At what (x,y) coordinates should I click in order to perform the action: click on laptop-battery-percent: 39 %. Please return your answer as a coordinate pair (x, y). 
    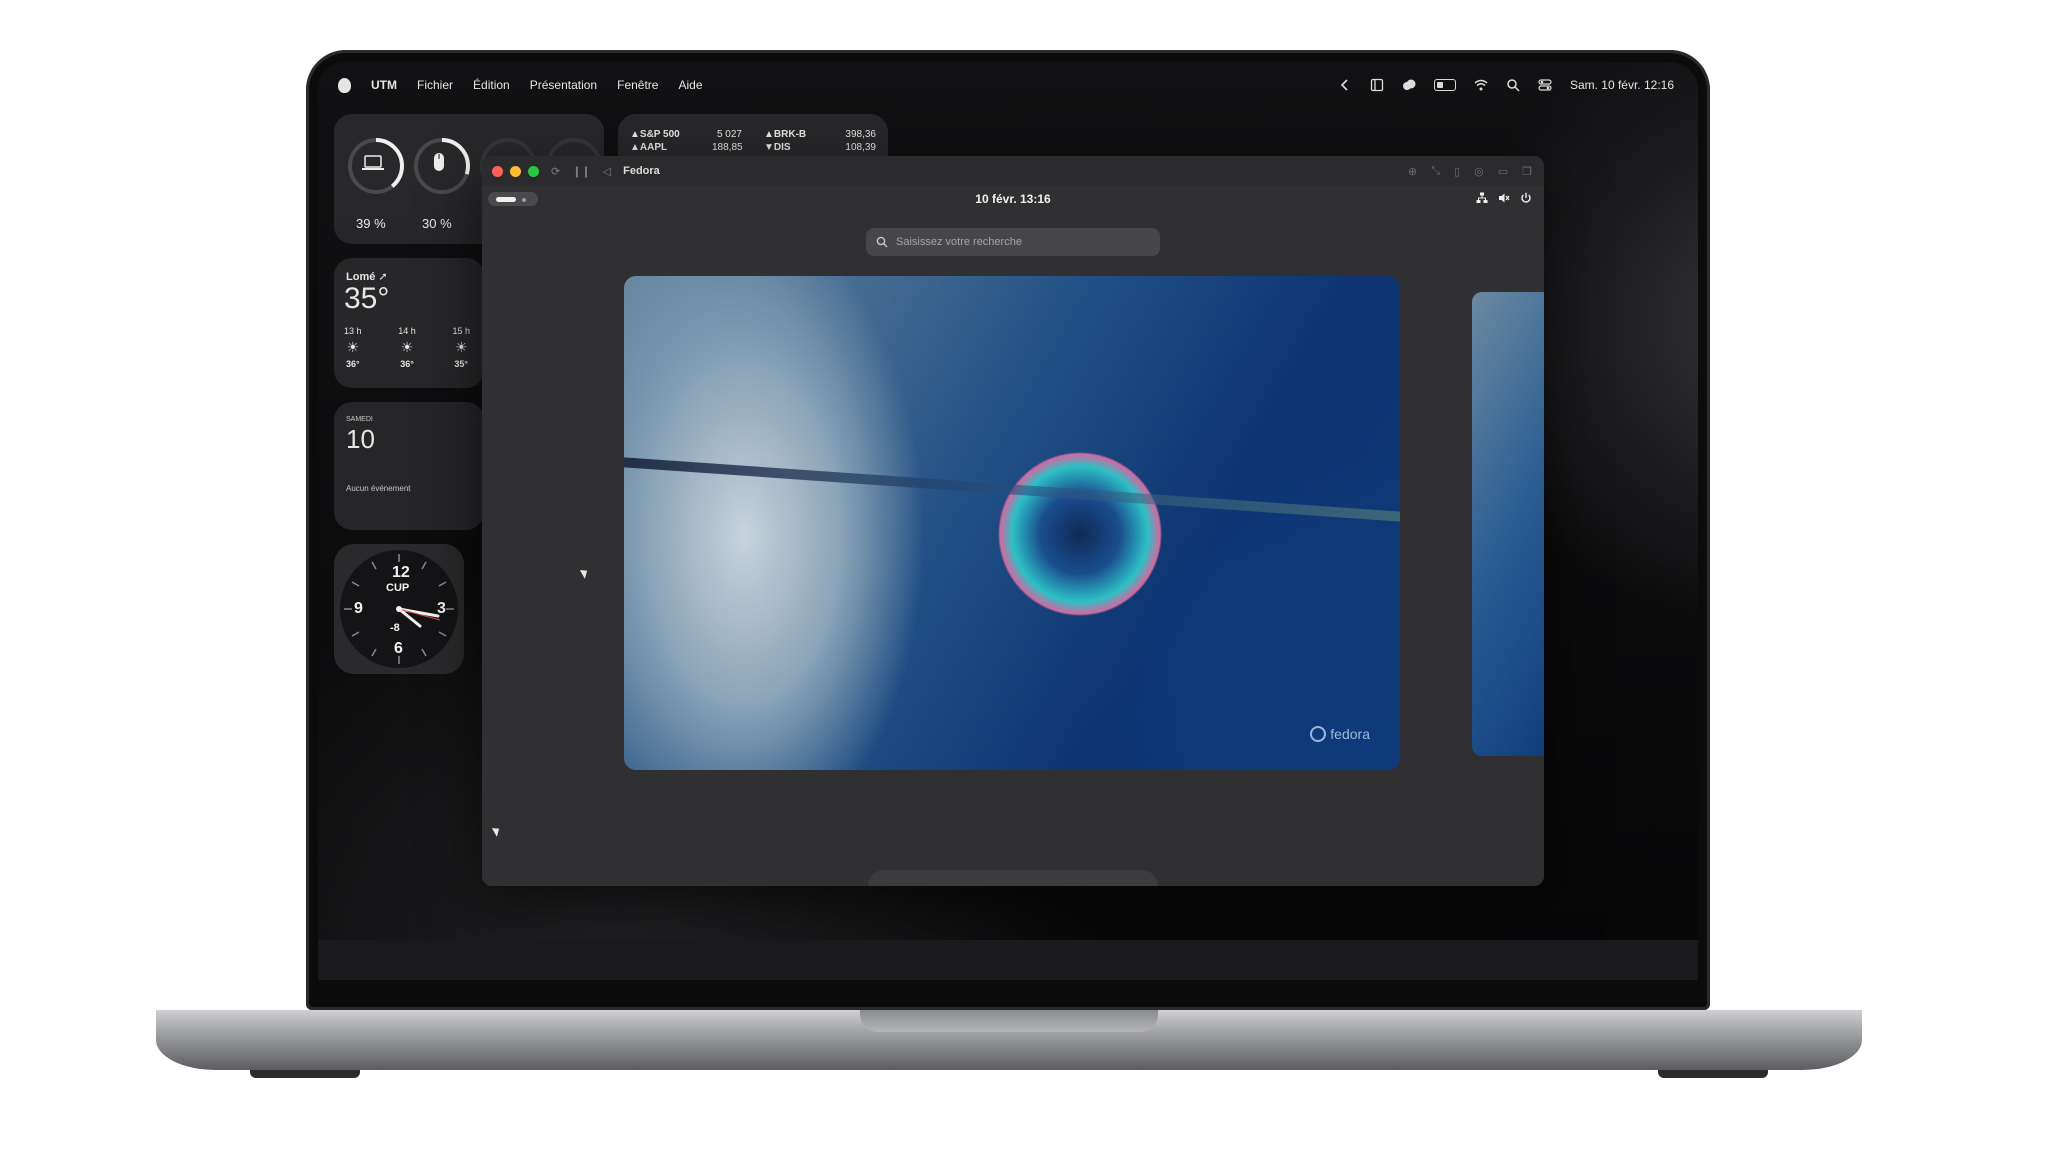
    Looking at the image, I should click on (371, 223).